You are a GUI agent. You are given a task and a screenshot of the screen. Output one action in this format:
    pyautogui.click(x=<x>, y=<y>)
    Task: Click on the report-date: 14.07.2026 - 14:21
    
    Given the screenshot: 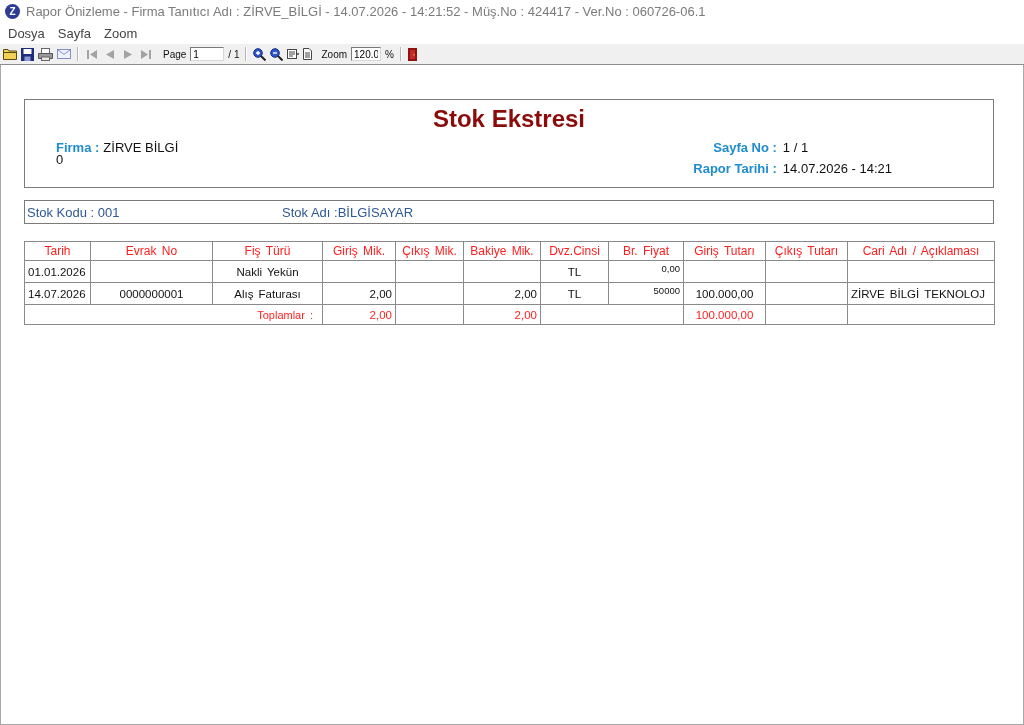 What is the action you would take?
    pyautogui.click(x=837, y=168)
    